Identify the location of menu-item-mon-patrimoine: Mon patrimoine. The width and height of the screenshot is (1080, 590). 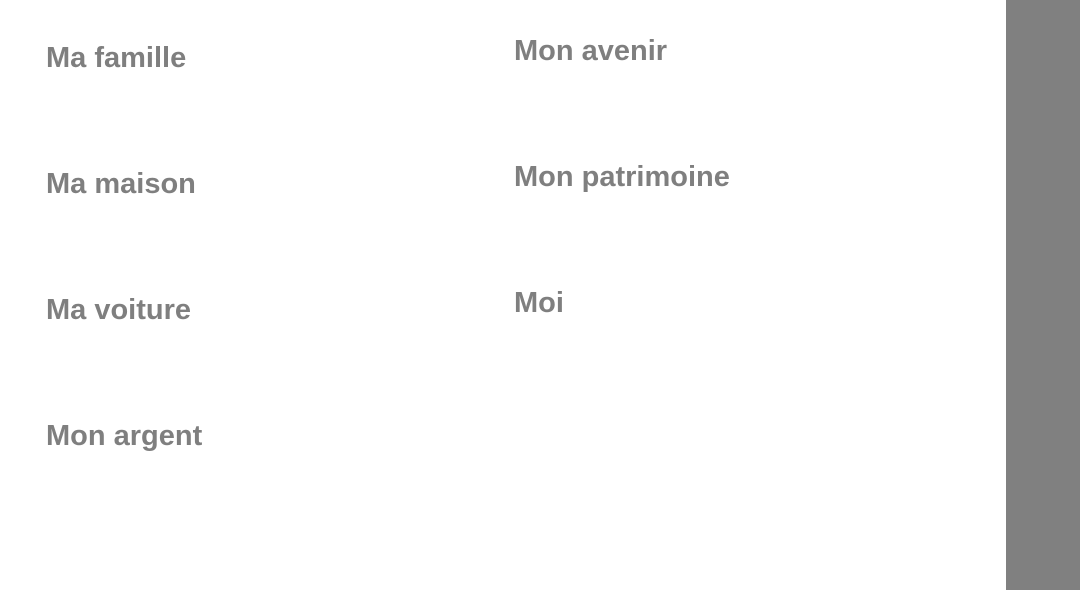
(622, 177).